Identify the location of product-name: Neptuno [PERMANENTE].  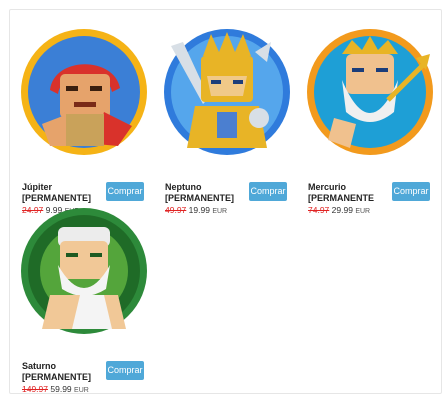
(199, 192).